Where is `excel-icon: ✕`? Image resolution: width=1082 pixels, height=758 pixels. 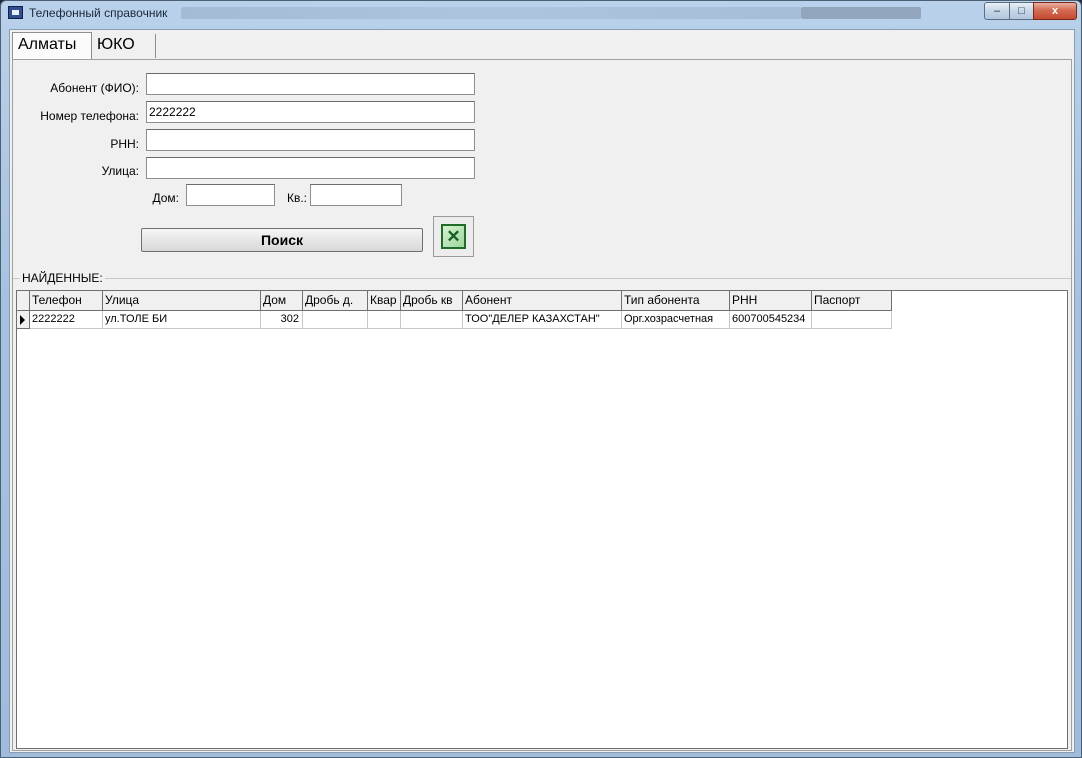
excel-icon: ✕ is located at coordinates (453, 236).